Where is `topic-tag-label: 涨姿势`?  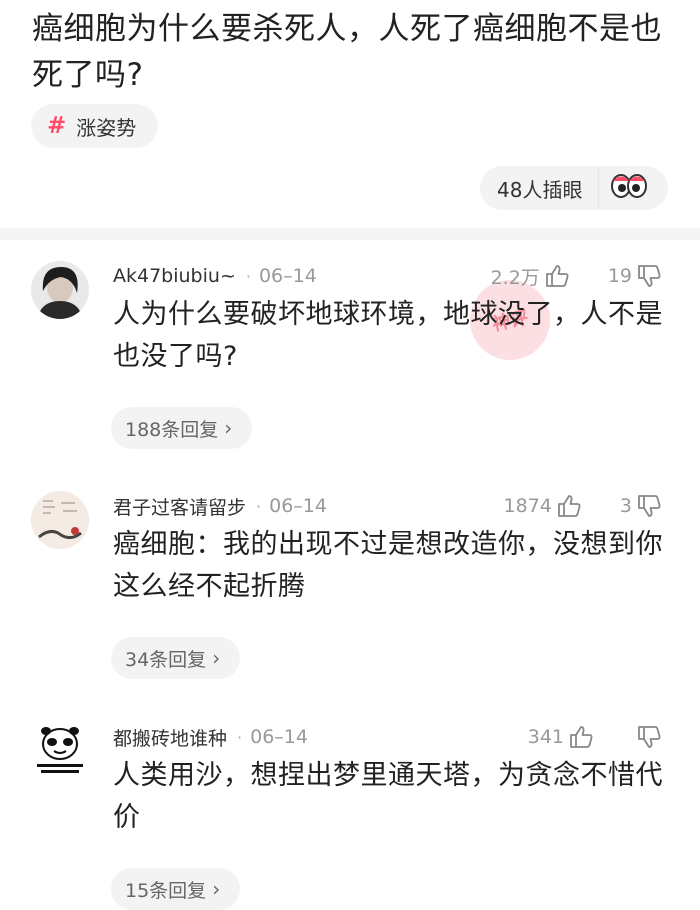
topic-tag-label: 涨姿势 is located at coordinates (106, 127).